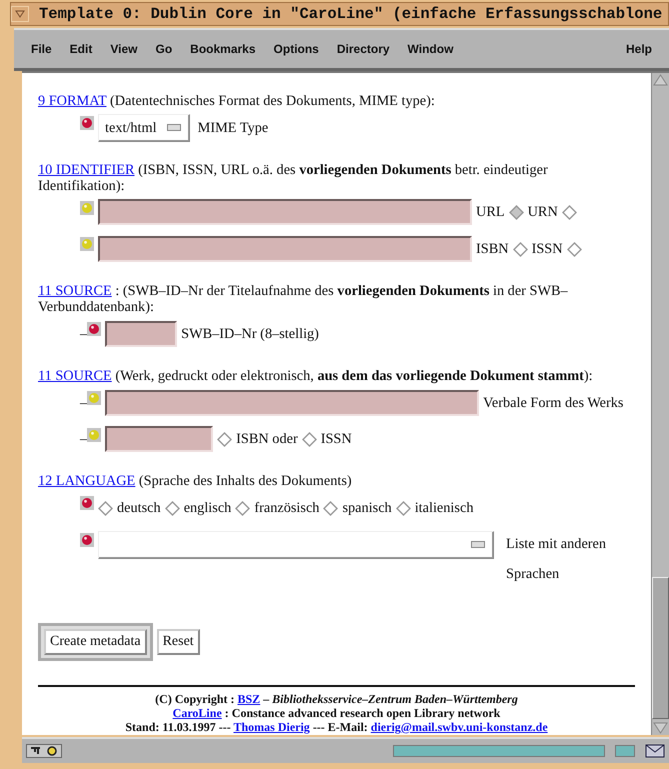  I want to click on field-label: deutsch, so click(139, 508).